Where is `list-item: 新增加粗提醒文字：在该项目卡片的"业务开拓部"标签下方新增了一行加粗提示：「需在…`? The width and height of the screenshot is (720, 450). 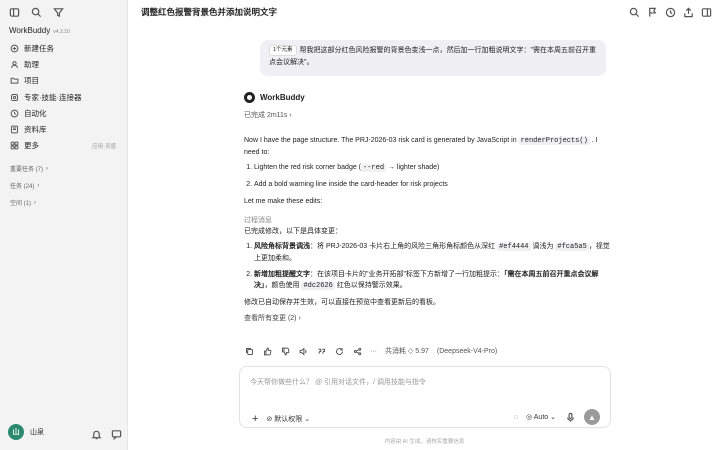
list-item: 新增加粗提醒文字：在该项目卡片的"业务开拓部"标签下方新增了一行加粗提示：「需在… is located at coordinates (434, 280).